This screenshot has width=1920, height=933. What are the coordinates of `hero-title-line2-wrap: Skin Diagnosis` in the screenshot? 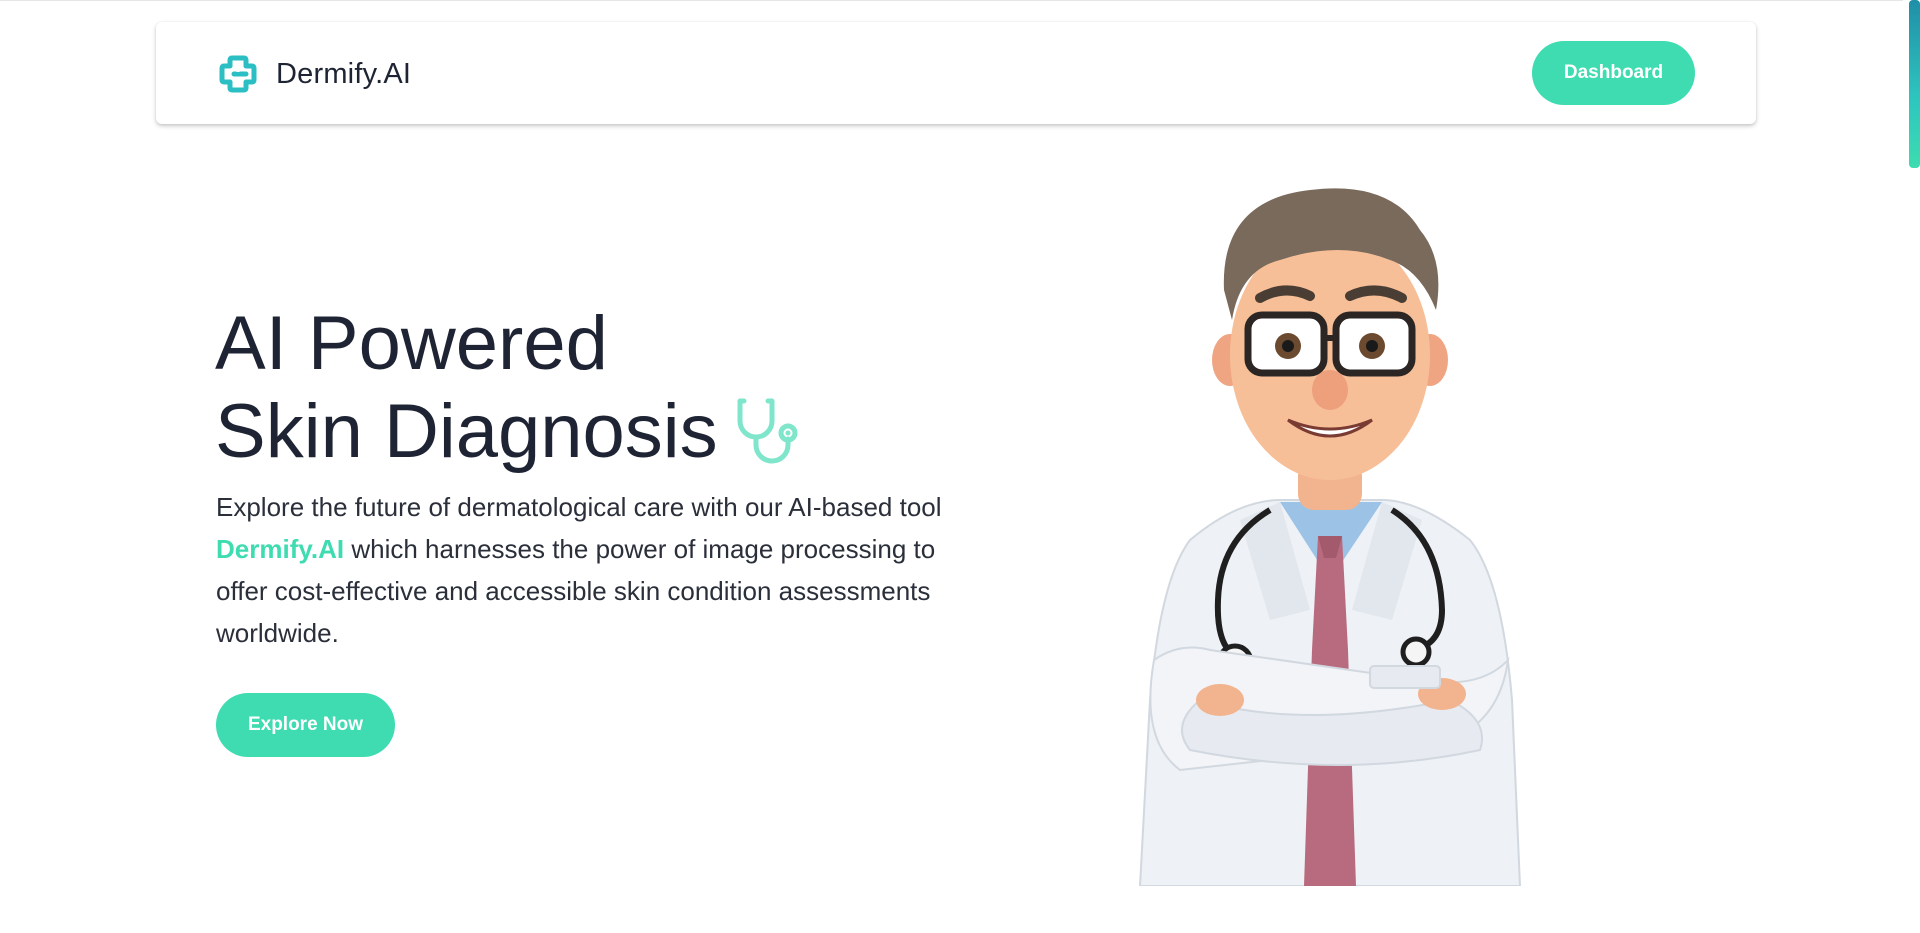 It's located at (510, 432).